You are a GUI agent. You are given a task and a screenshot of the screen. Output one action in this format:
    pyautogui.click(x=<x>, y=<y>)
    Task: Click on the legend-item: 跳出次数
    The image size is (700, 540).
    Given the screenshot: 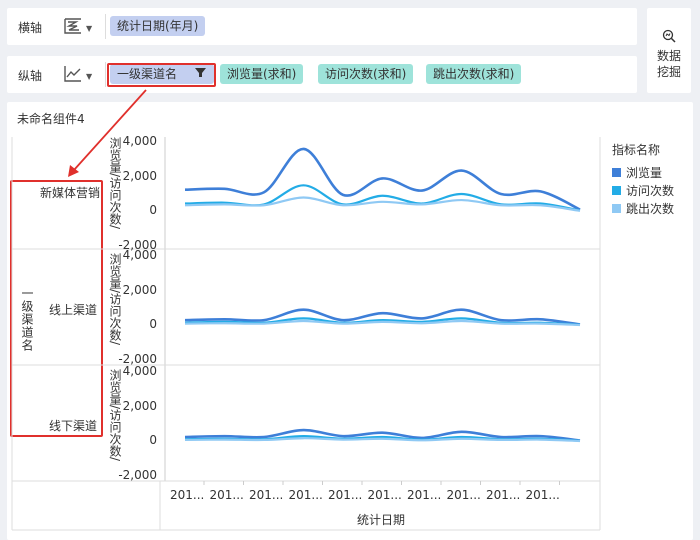 What is the action you would take?
    pyautogui.click(x=643, y=208)
    